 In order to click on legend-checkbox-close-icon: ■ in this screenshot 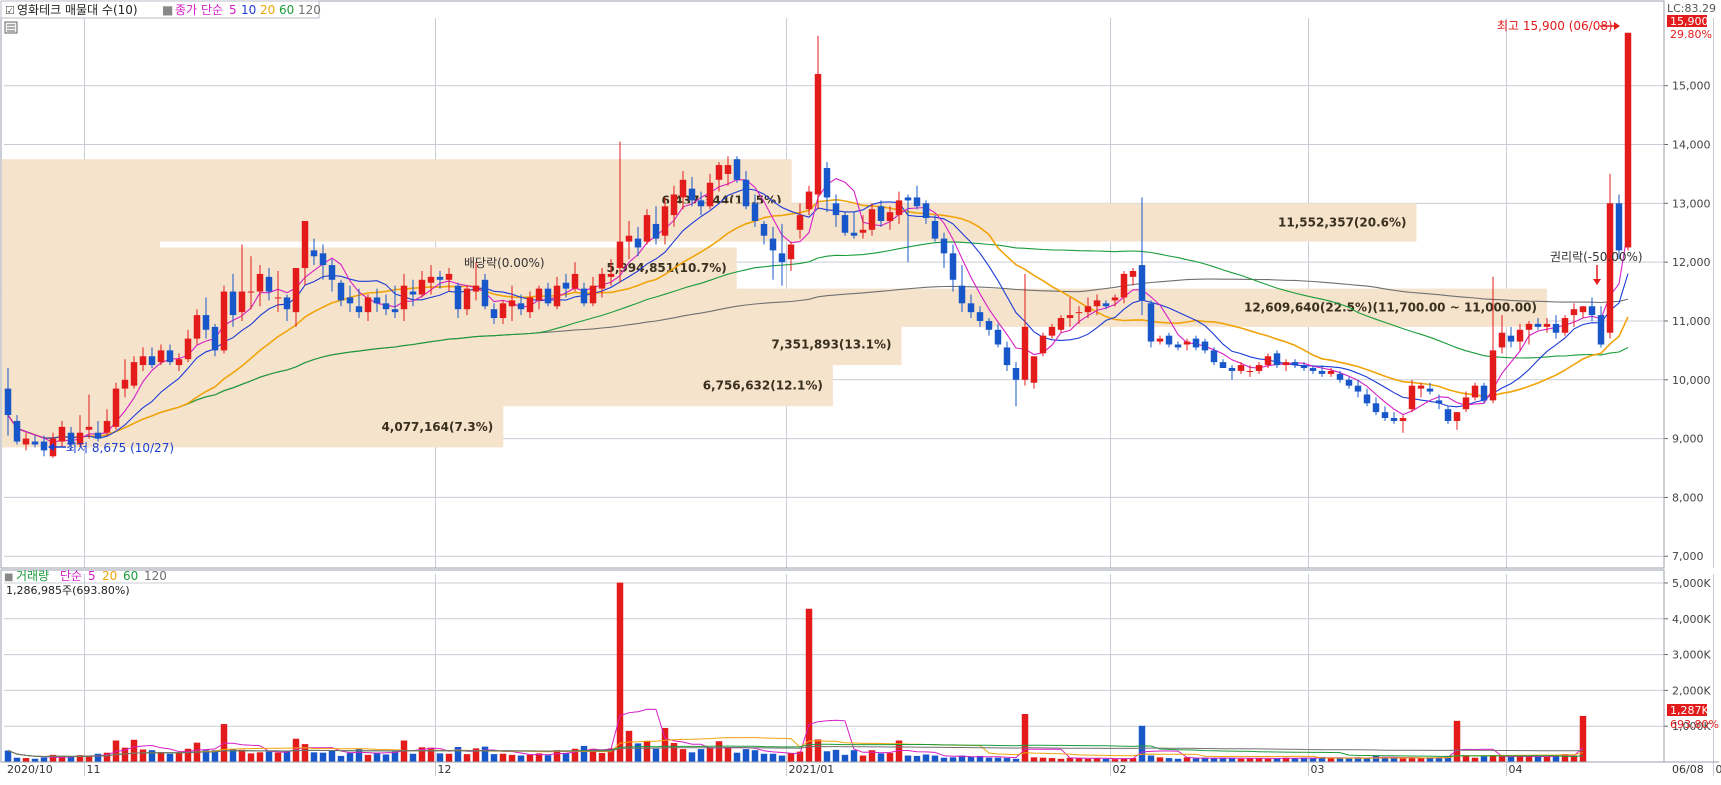, I will do `click(167, 10)`.